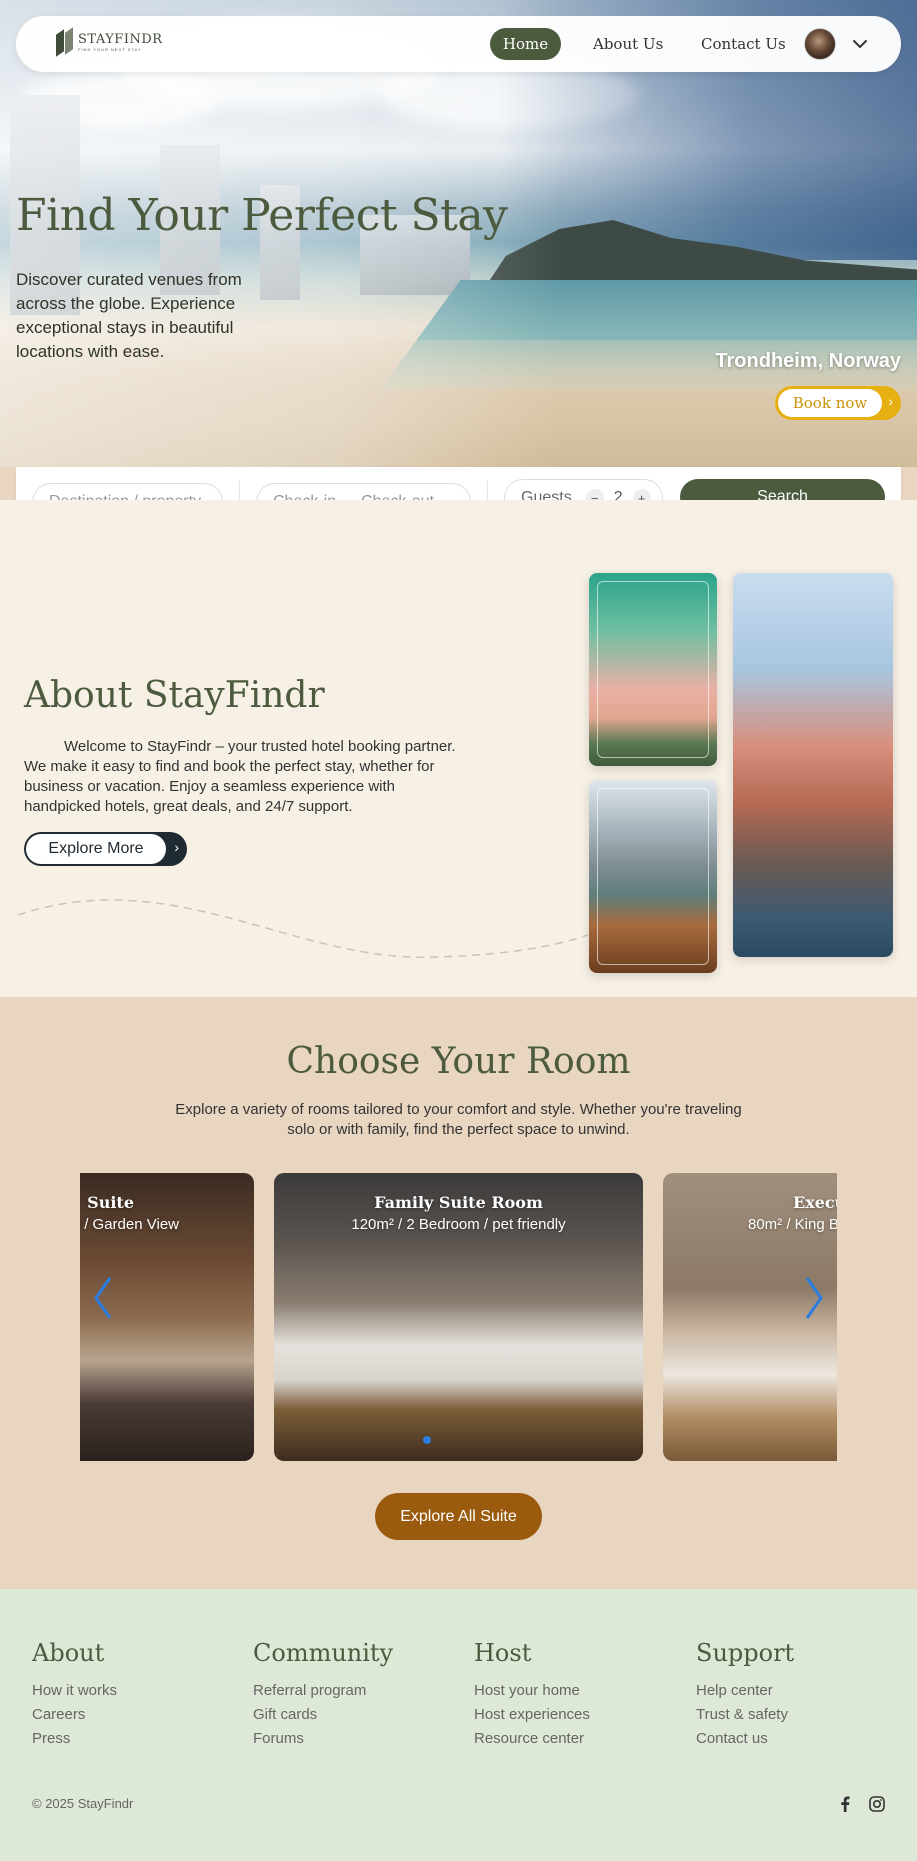 The image size is (917, 1861). What do you see at coordinates (110, 49) in the screenshot?
I see `logo-tagline: FIND YOUR NEXT STAY` at bounding box center [110, 49].